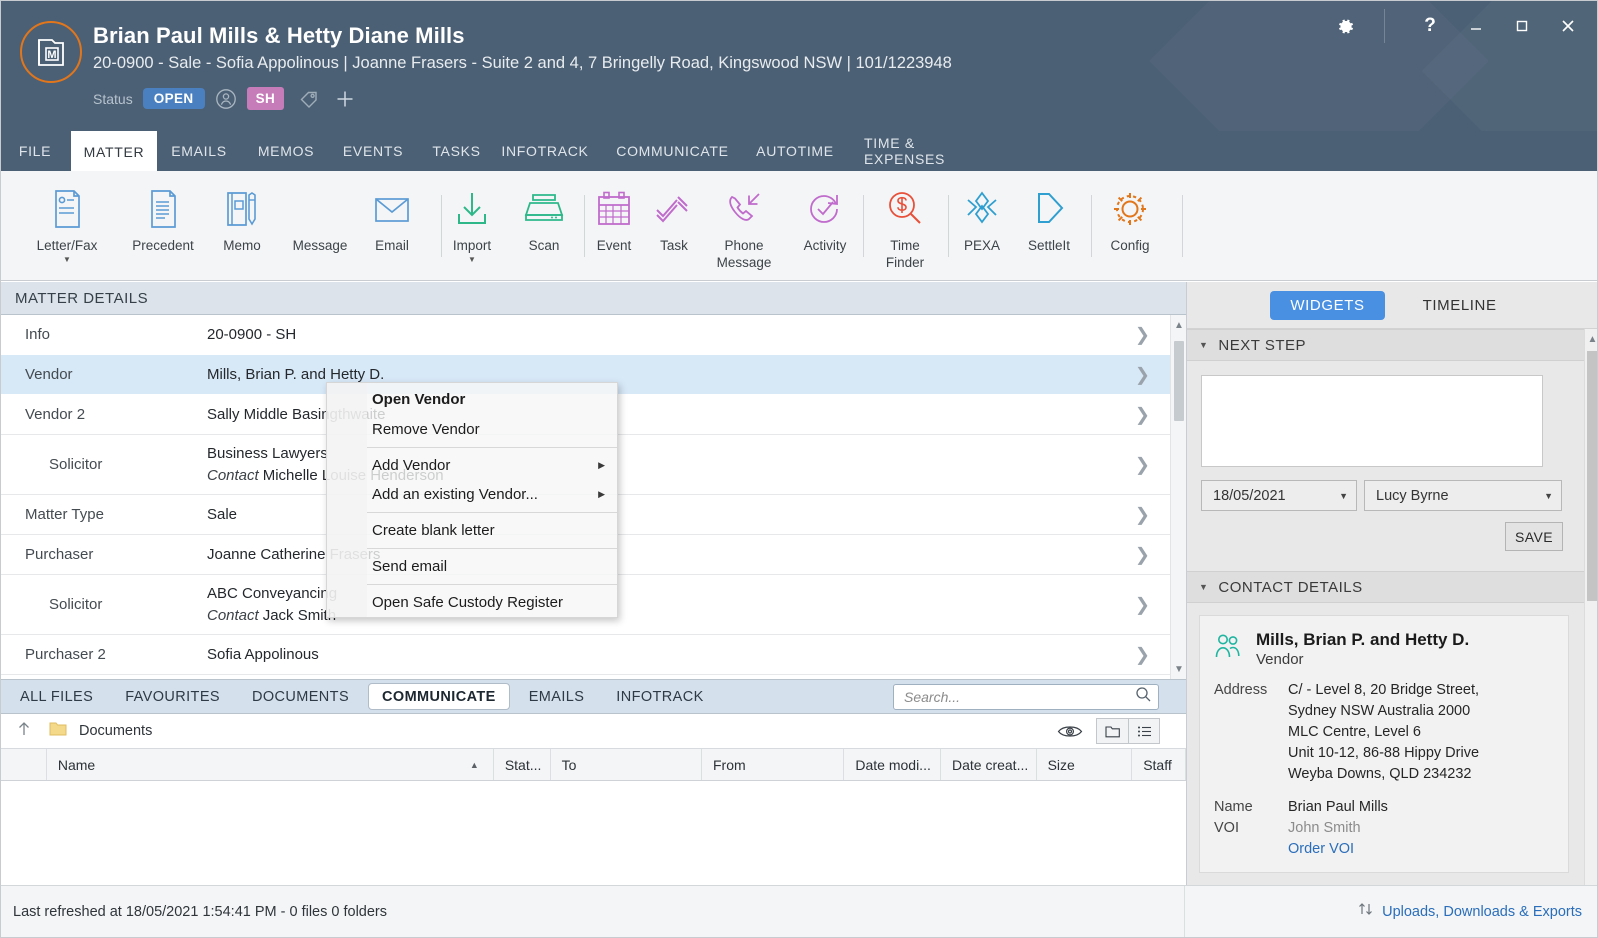  I want to click on ribbon-button-email: Email, so click(392, 217).